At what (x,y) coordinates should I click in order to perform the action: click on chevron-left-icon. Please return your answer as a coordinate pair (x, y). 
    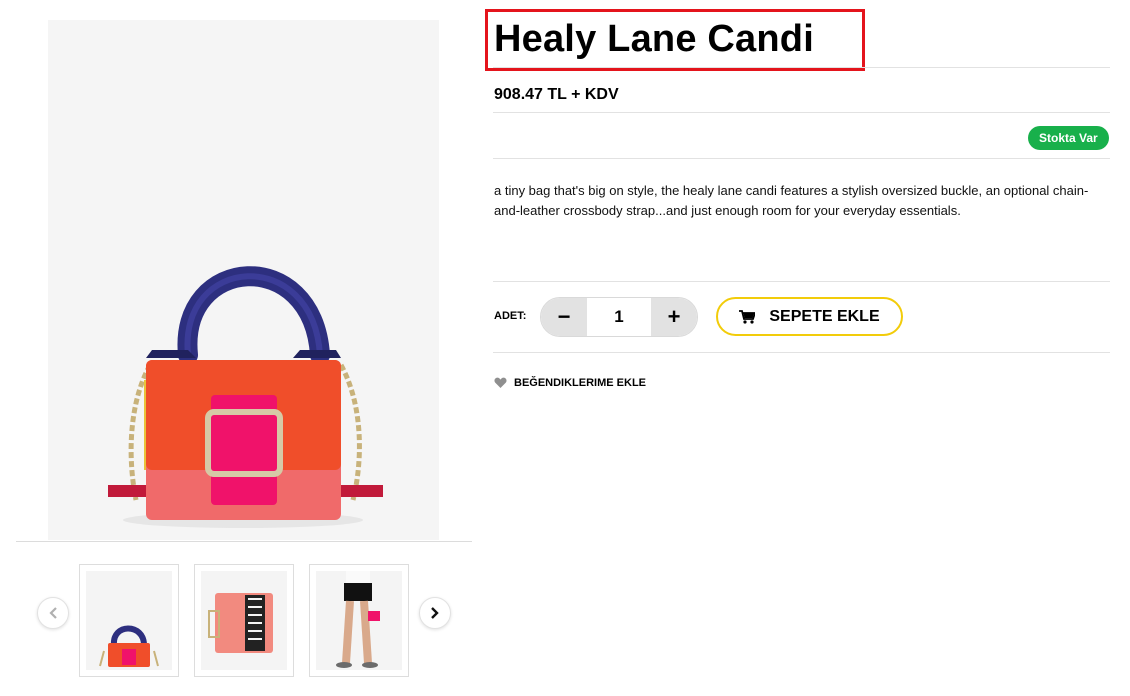
    Looking at the image, I should click on (53, 613).